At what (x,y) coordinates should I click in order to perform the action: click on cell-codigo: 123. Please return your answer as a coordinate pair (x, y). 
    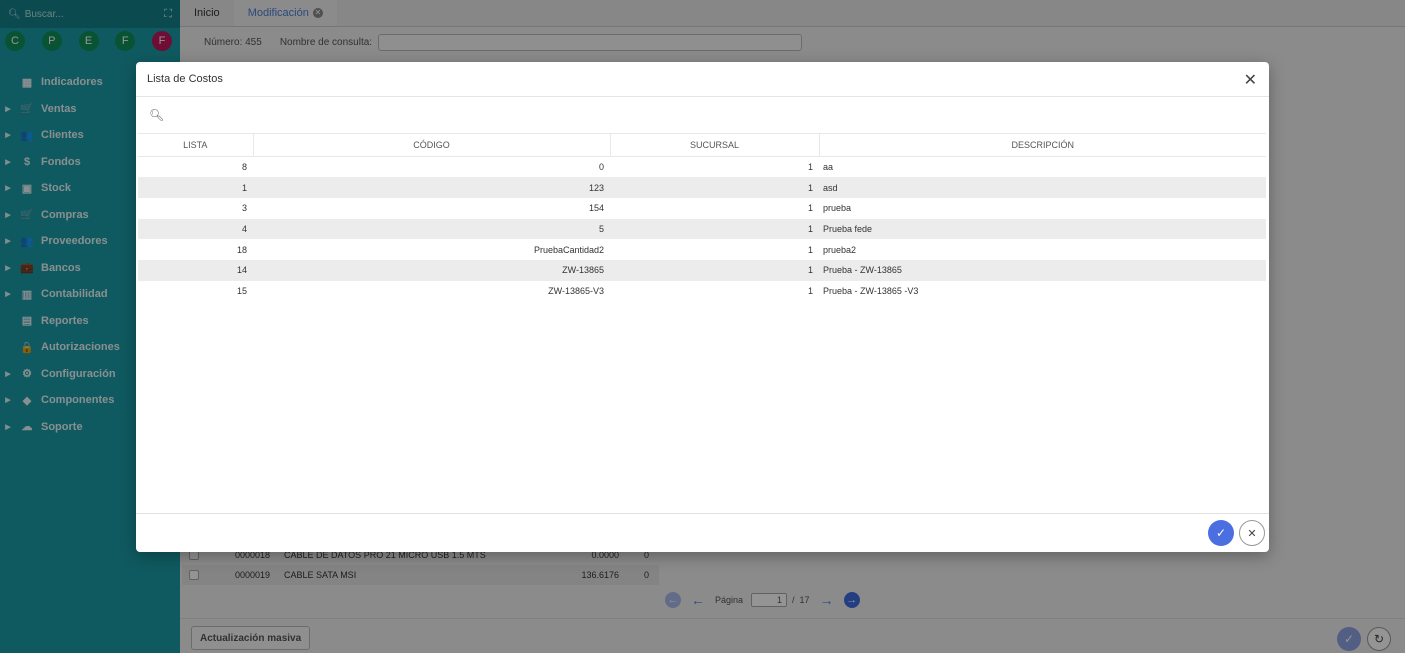
    Looking at the image, I should click on (431, 187).